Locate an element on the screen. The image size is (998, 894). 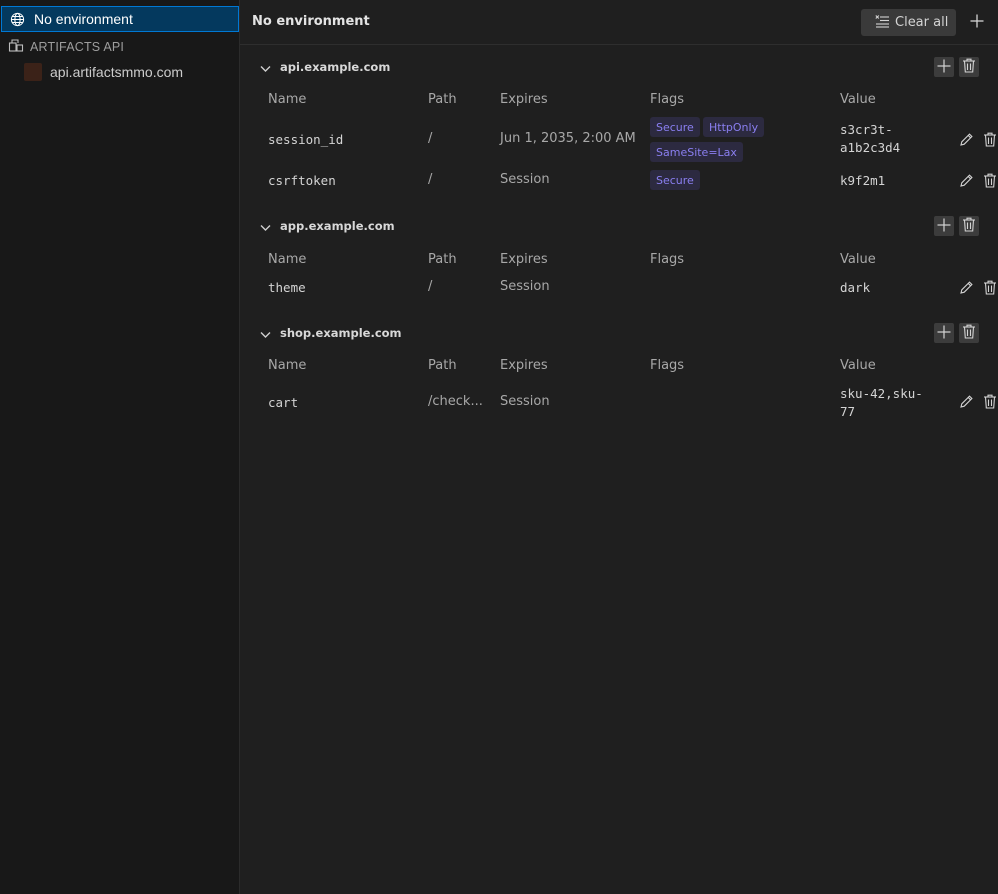
domain-name: api.example.com is located at coordinates (335, 67).